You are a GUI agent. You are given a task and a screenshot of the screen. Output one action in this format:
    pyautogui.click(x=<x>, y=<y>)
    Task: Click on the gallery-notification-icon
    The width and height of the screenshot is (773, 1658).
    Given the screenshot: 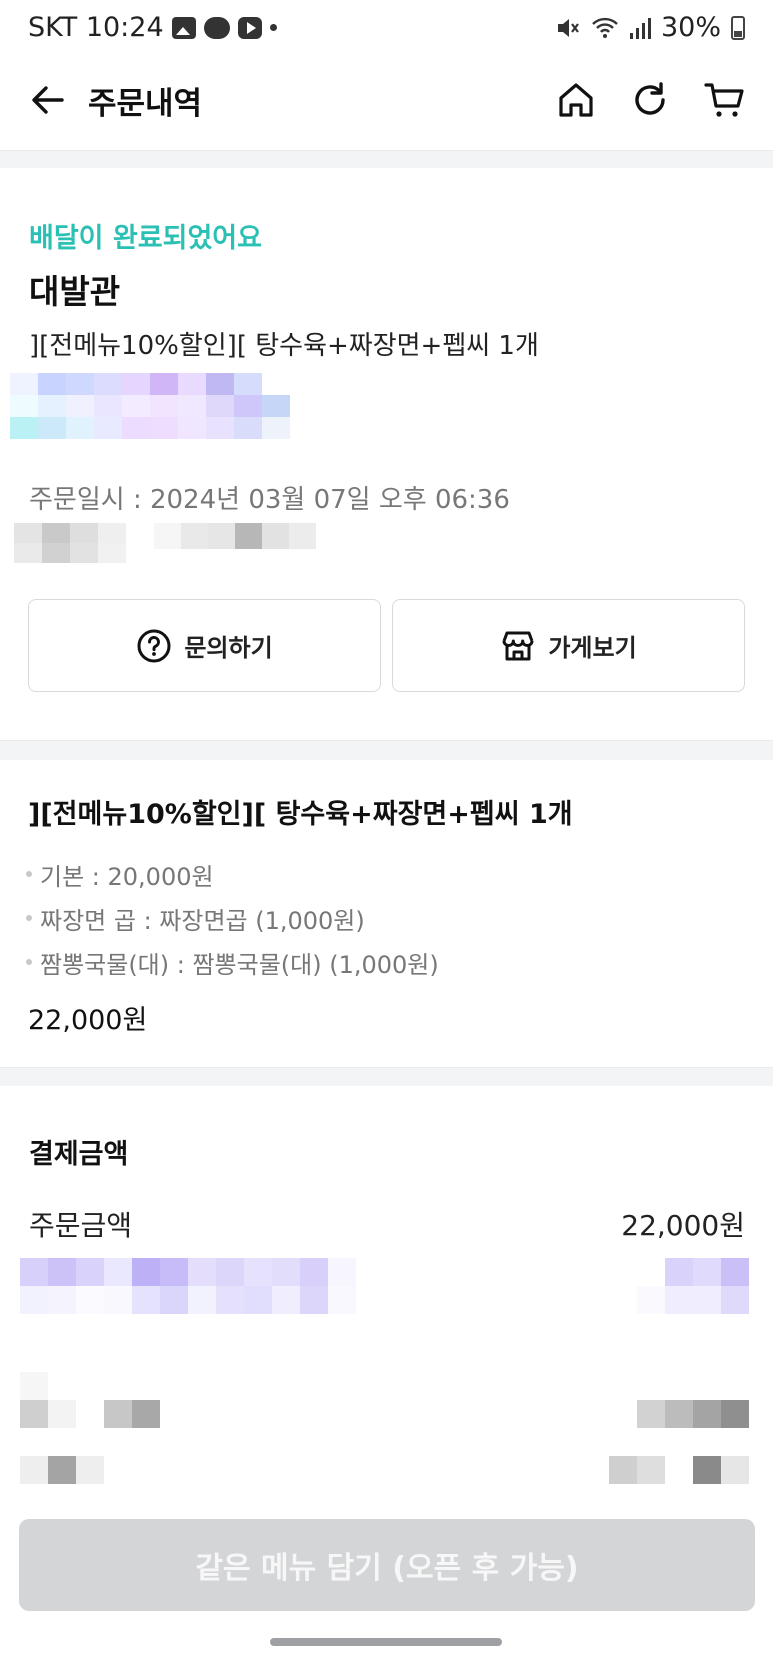 What is the action you would take?
    pyautogui.click(x=183, y=27)
    